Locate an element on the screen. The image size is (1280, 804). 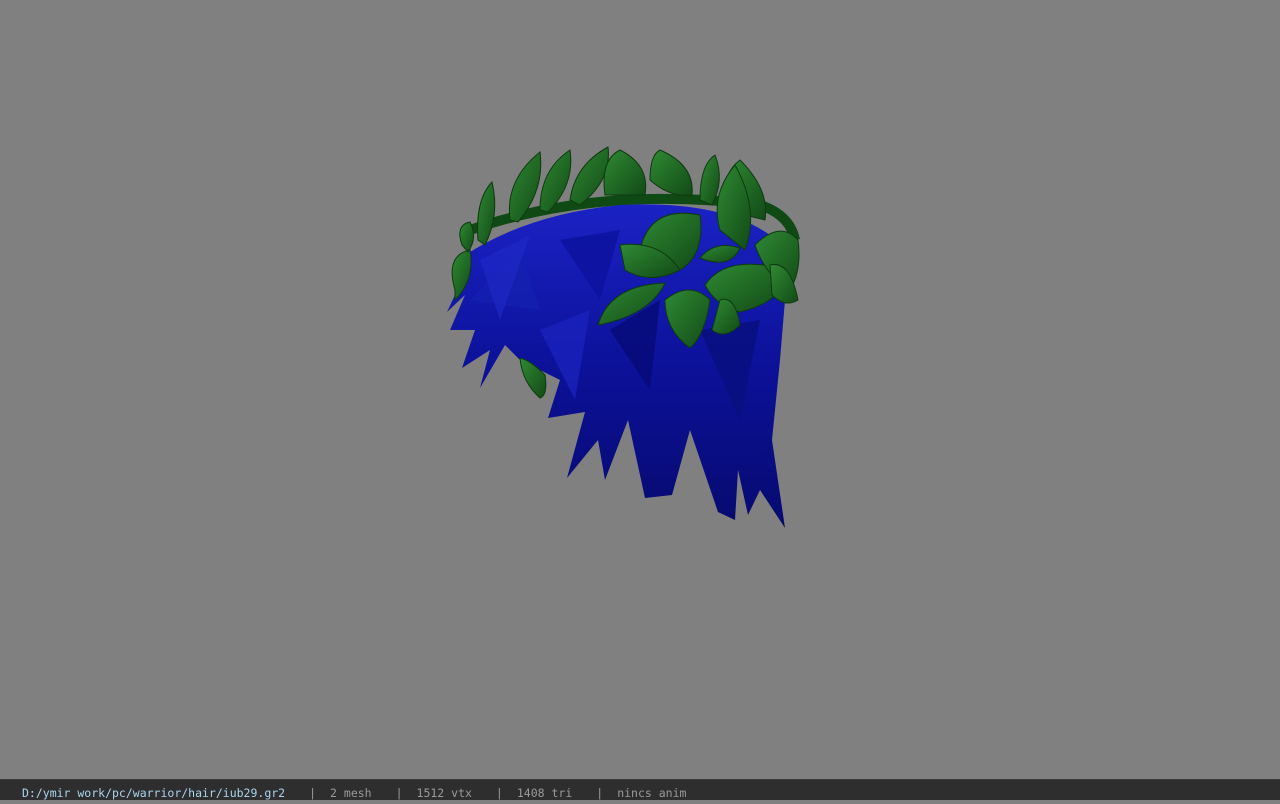
anim-status-label: nincs anim is located at coordinates (652, 792).